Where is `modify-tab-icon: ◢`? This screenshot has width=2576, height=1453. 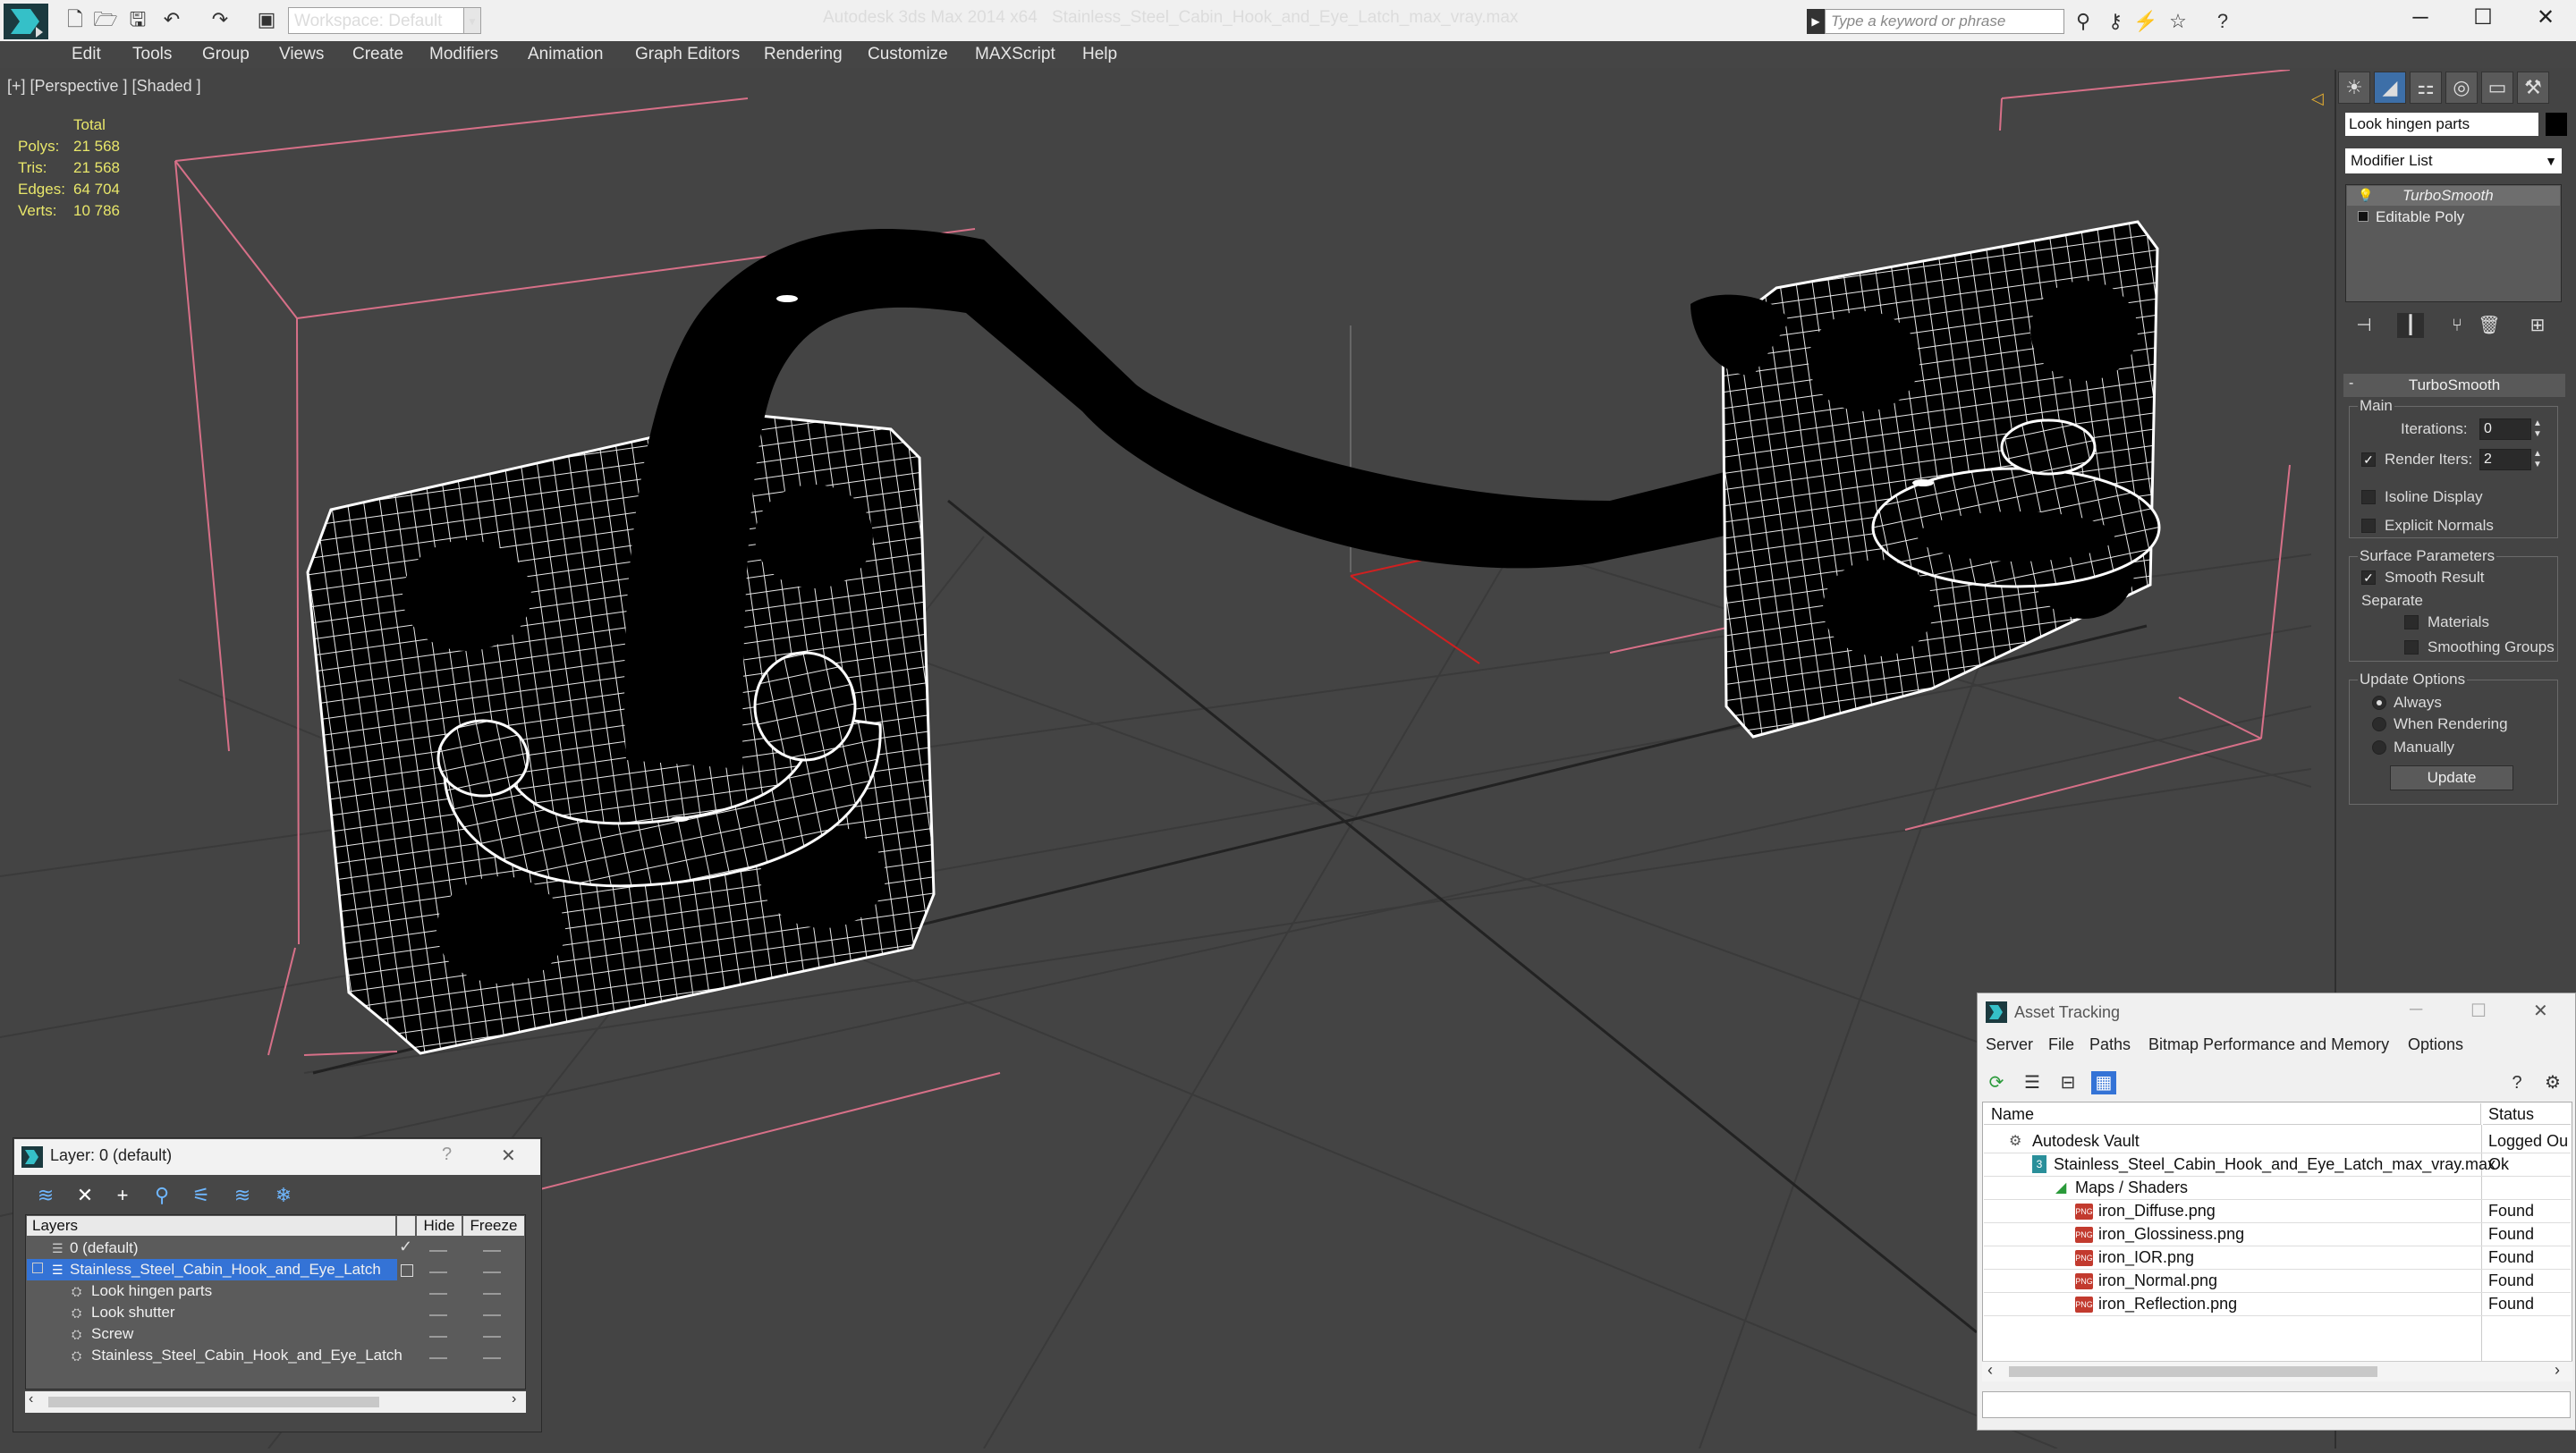 modify-tab-icon: ◢ is located at coordinates (2390, 88).